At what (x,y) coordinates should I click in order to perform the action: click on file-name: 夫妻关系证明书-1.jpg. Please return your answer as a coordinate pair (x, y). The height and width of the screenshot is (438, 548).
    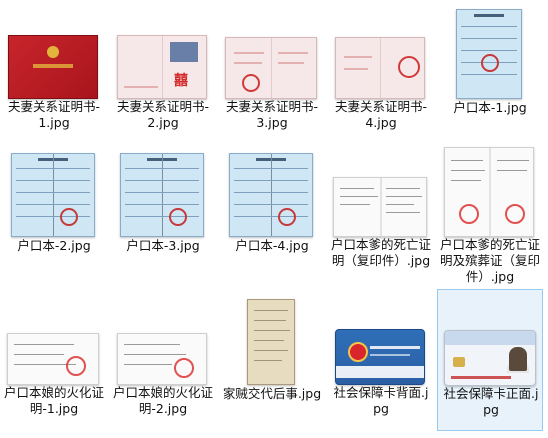
    Looking at the image, I should click on (53, 114).